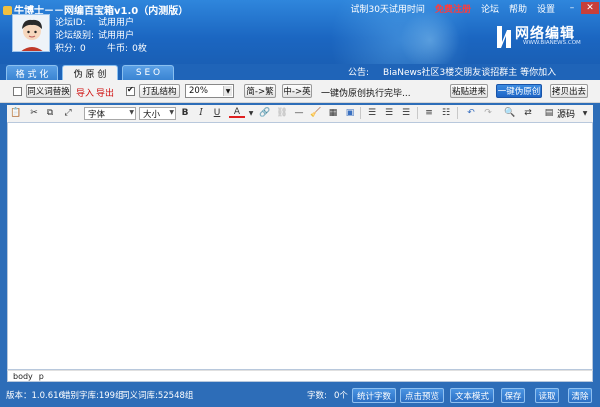 The height and width of the screenshot is (407, 600). What do you see at coordinates (359, 73) in the screenshot?
I see `notice-label: 公告:` at bounding box center [359, 73].